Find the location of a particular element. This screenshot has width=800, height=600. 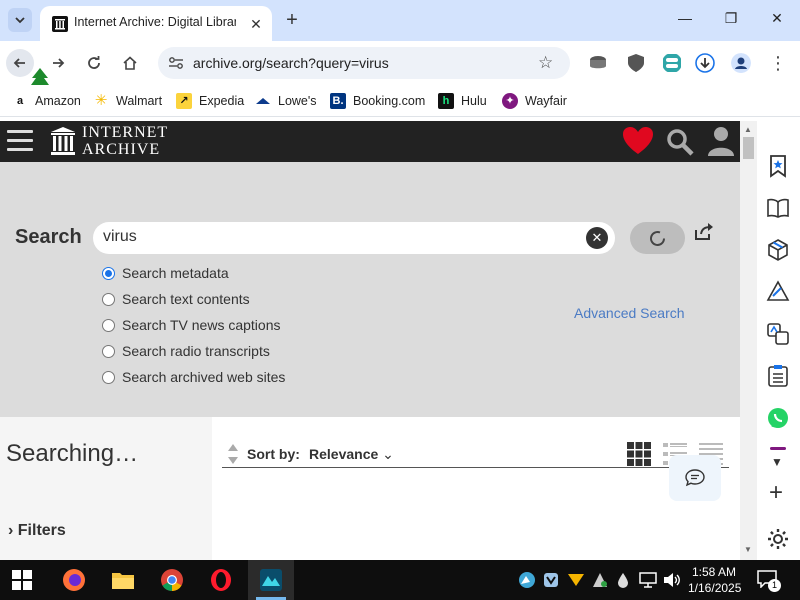

shield-icon is located at coordinates (636, 63).